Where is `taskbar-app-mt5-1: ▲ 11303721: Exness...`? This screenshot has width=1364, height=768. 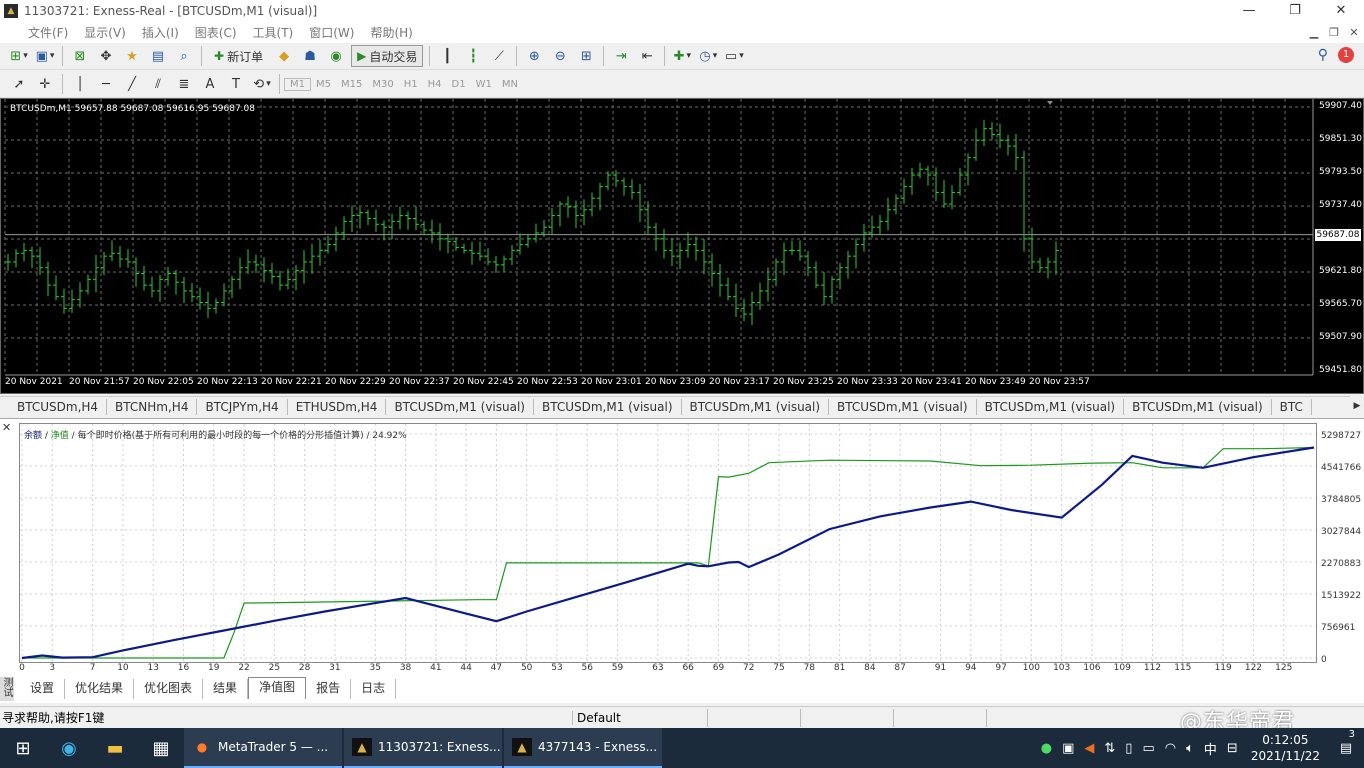
taskbar-app-mt5-1: ▲ 11303721: Exness... is located at coordinates (423, 748).